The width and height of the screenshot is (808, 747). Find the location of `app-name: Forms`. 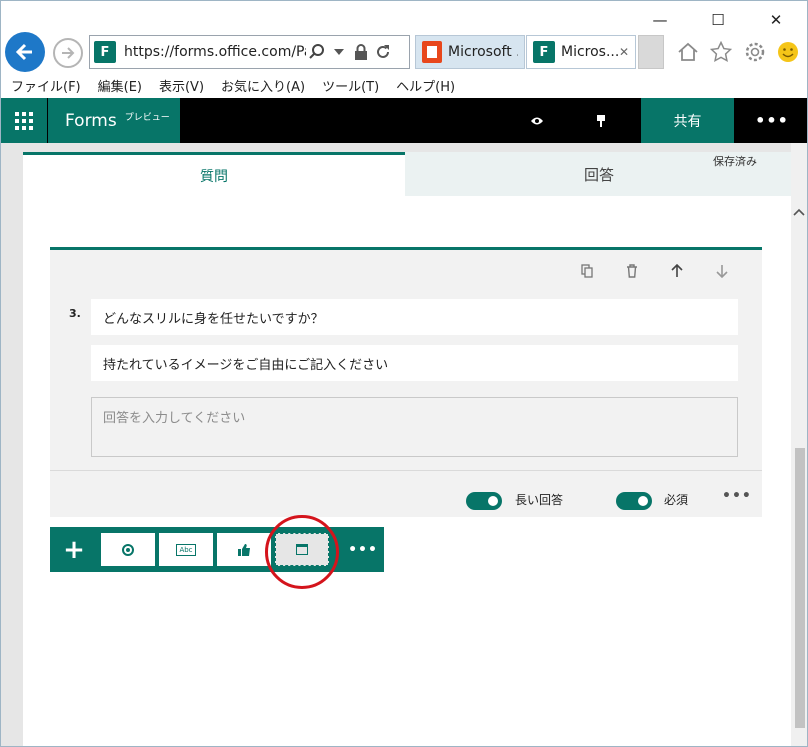

app-name: Forms is located at coordinates (91, 120).